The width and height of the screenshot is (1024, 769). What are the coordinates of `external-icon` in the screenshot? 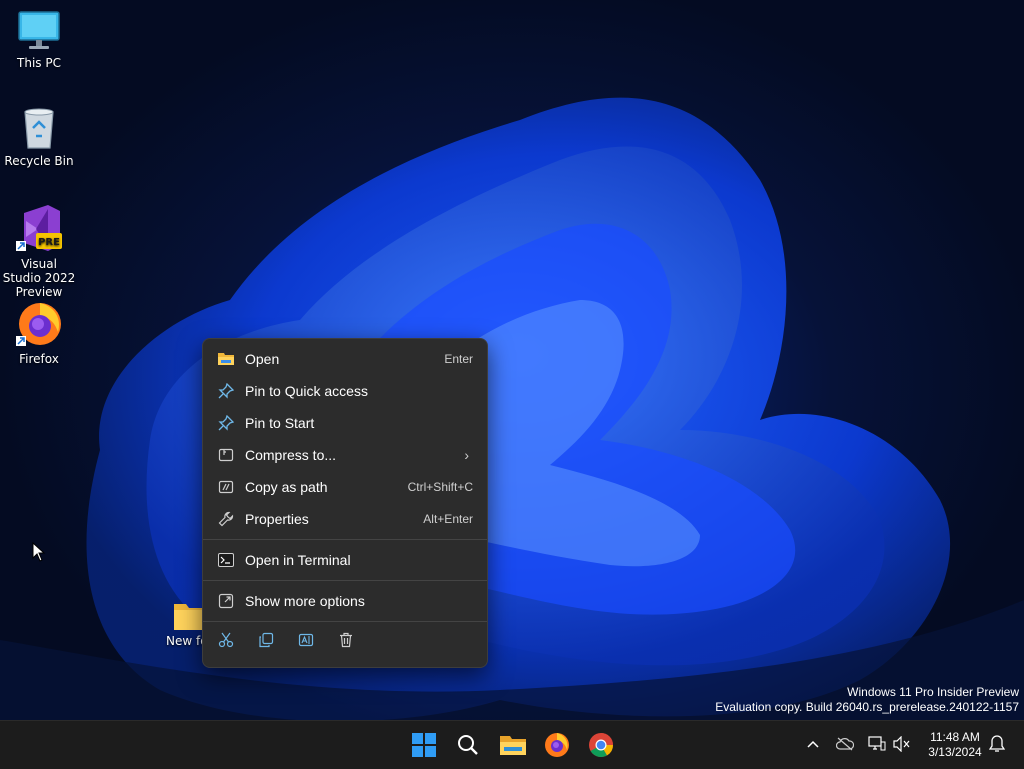 It's located at (226, 601).